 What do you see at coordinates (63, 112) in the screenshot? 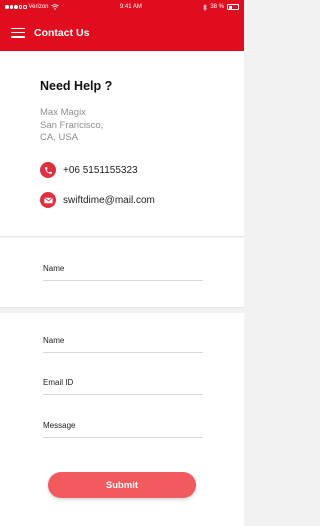
I see `address-line: Max Magix` at bounding box center [63, 112].